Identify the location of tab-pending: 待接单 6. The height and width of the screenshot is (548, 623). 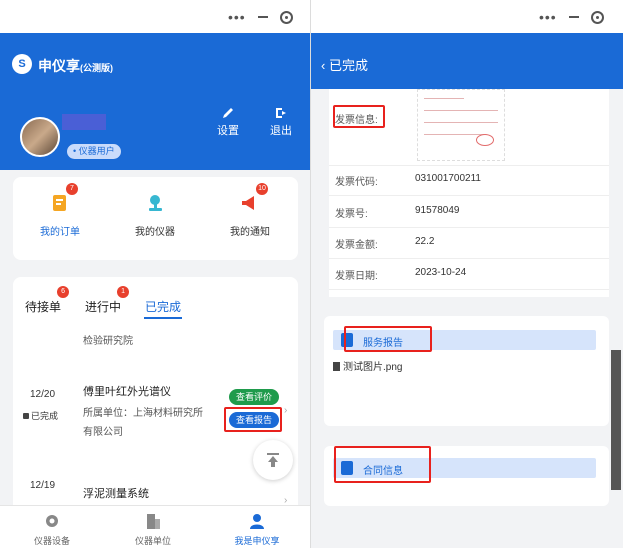
(47, 300).